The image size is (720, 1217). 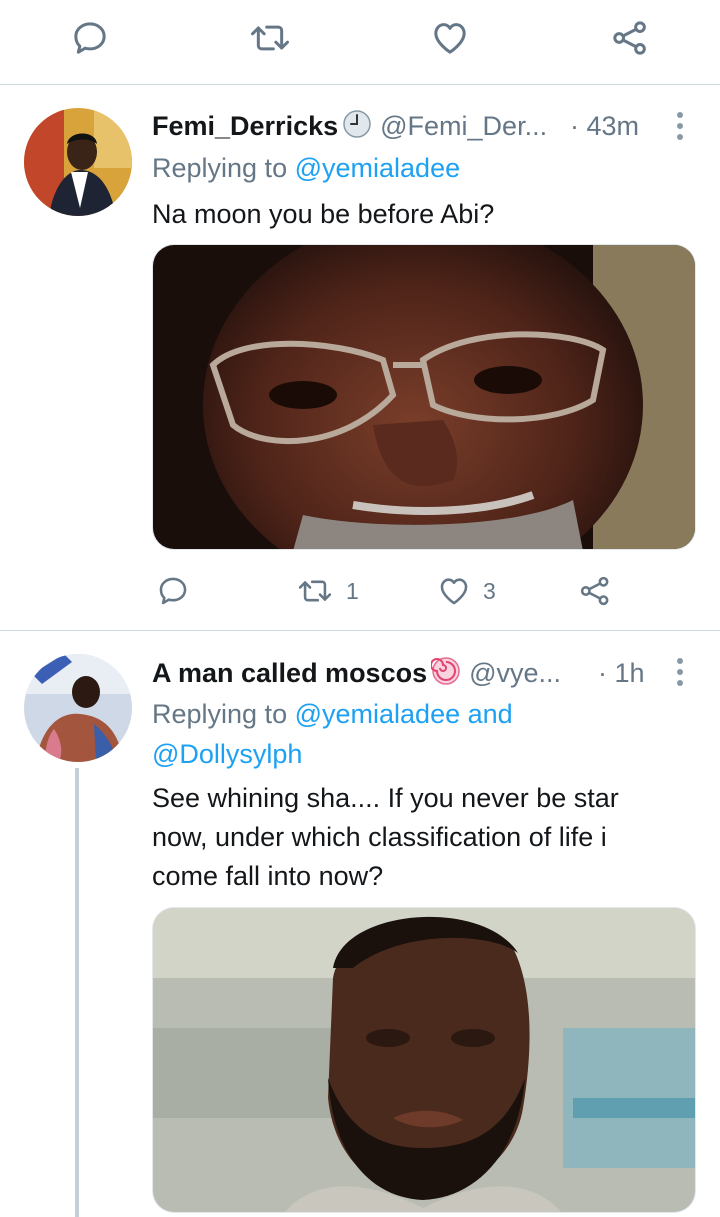 I want to click on clock-emoji, so click(x=357, y=126).